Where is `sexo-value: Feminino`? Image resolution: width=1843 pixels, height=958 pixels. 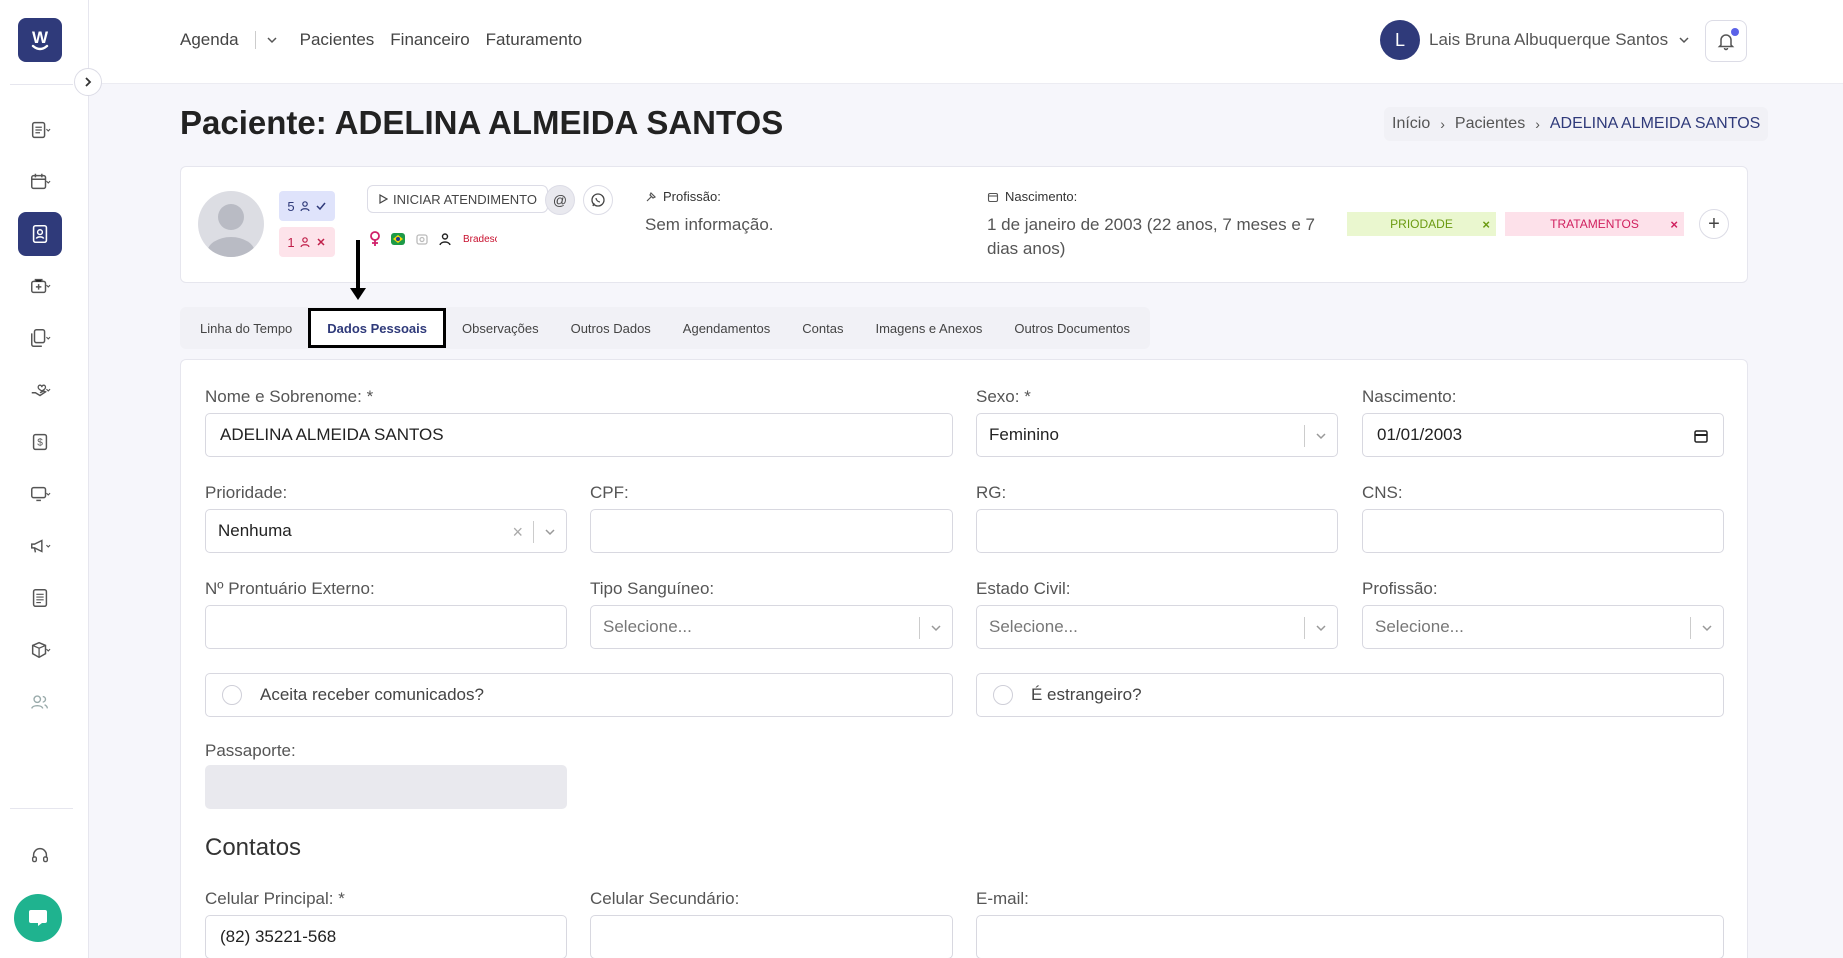
sexo-value: Feminino is located at coordinates (1024, 434).